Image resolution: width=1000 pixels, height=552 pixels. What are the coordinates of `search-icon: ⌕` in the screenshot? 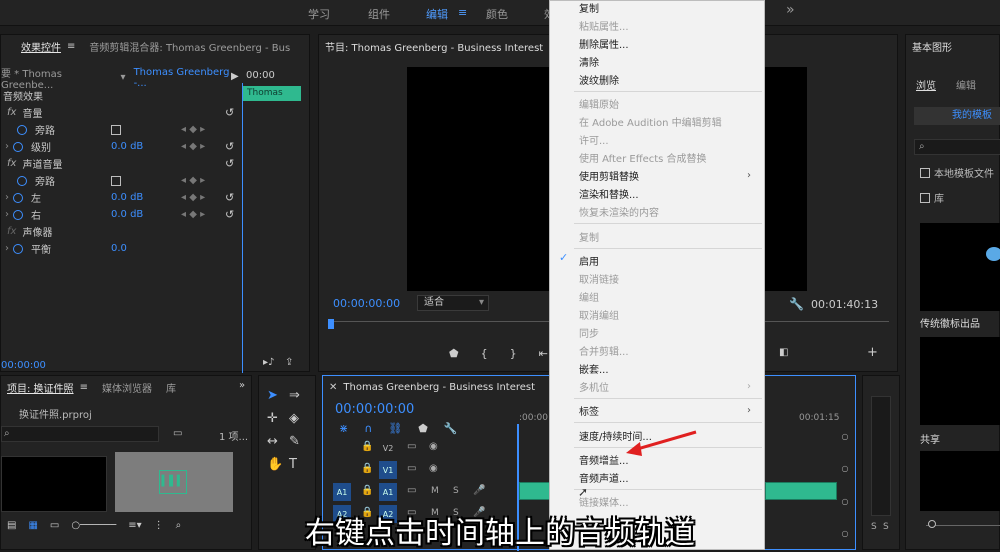 It's located at (957, 147).